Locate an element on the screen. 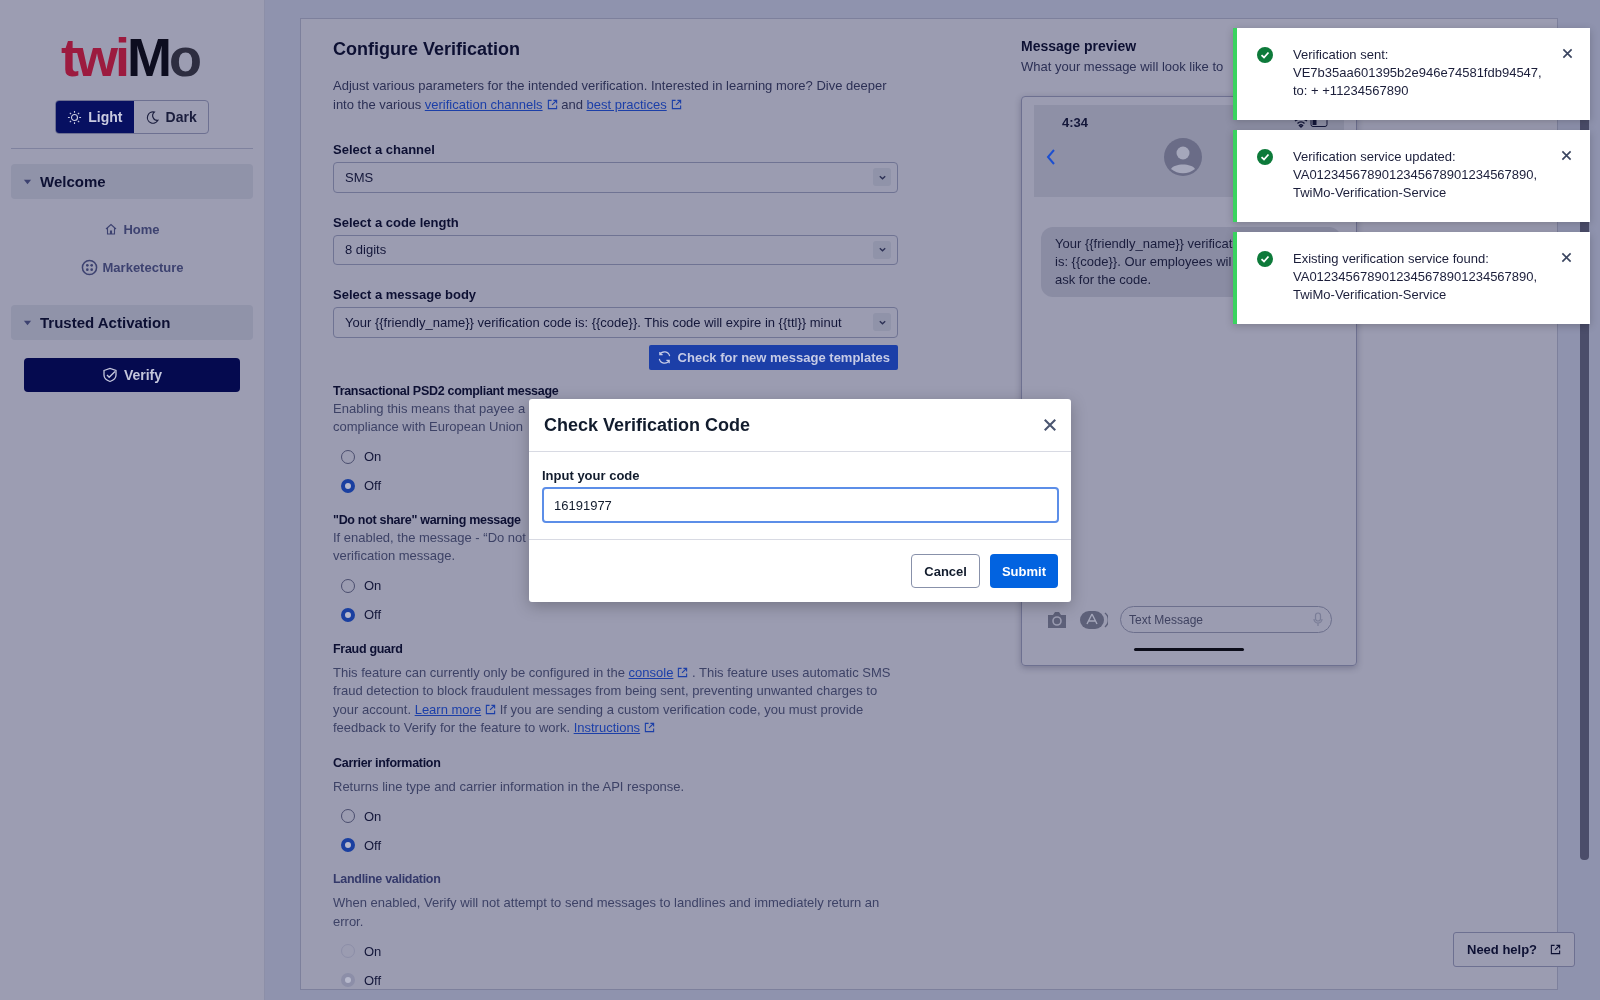  app-store-icon is located at coordinates (1094, 619).